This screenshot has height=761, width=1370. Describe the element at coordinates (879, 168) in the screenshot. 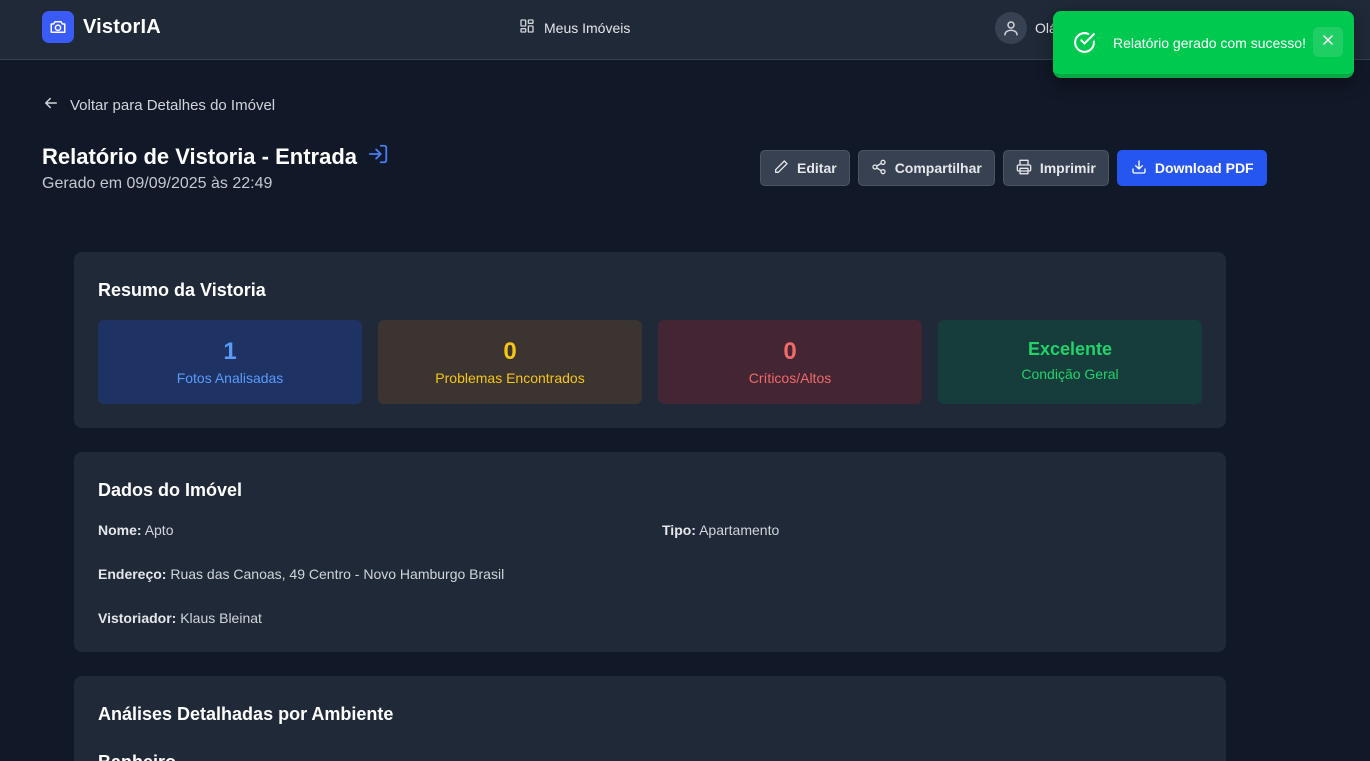

I see `share-icon` at that location.